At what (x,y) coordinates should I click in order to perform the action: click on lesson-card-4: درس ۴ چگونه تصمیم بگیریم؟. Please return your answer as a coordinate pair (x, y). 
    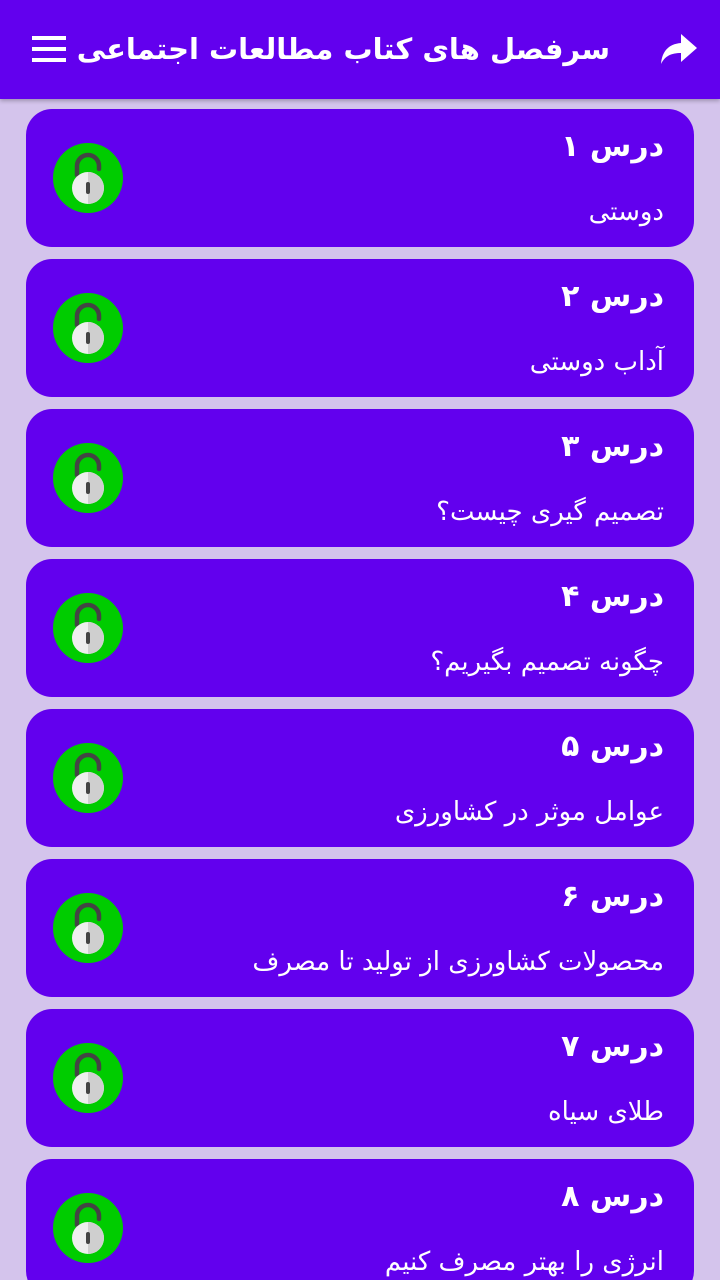
    Looking at the image, I should click on (360, 628).